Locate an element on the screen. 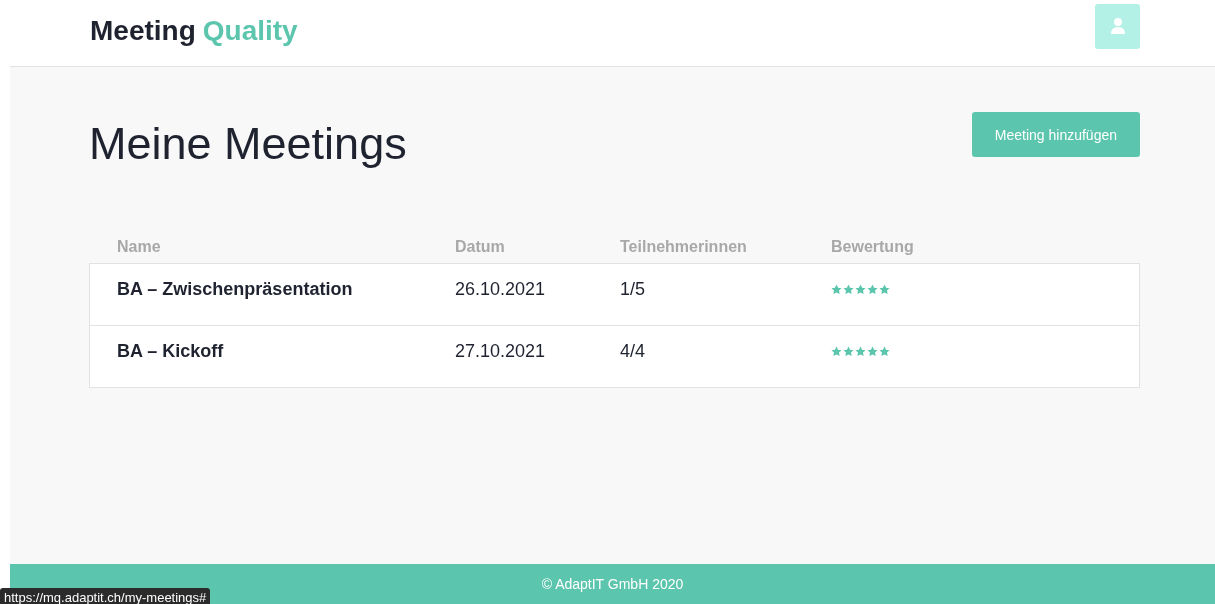 This screenshot has height=604, width=1215. table-cell-text: 26.10.2021 is located at coordinates (501, 289).